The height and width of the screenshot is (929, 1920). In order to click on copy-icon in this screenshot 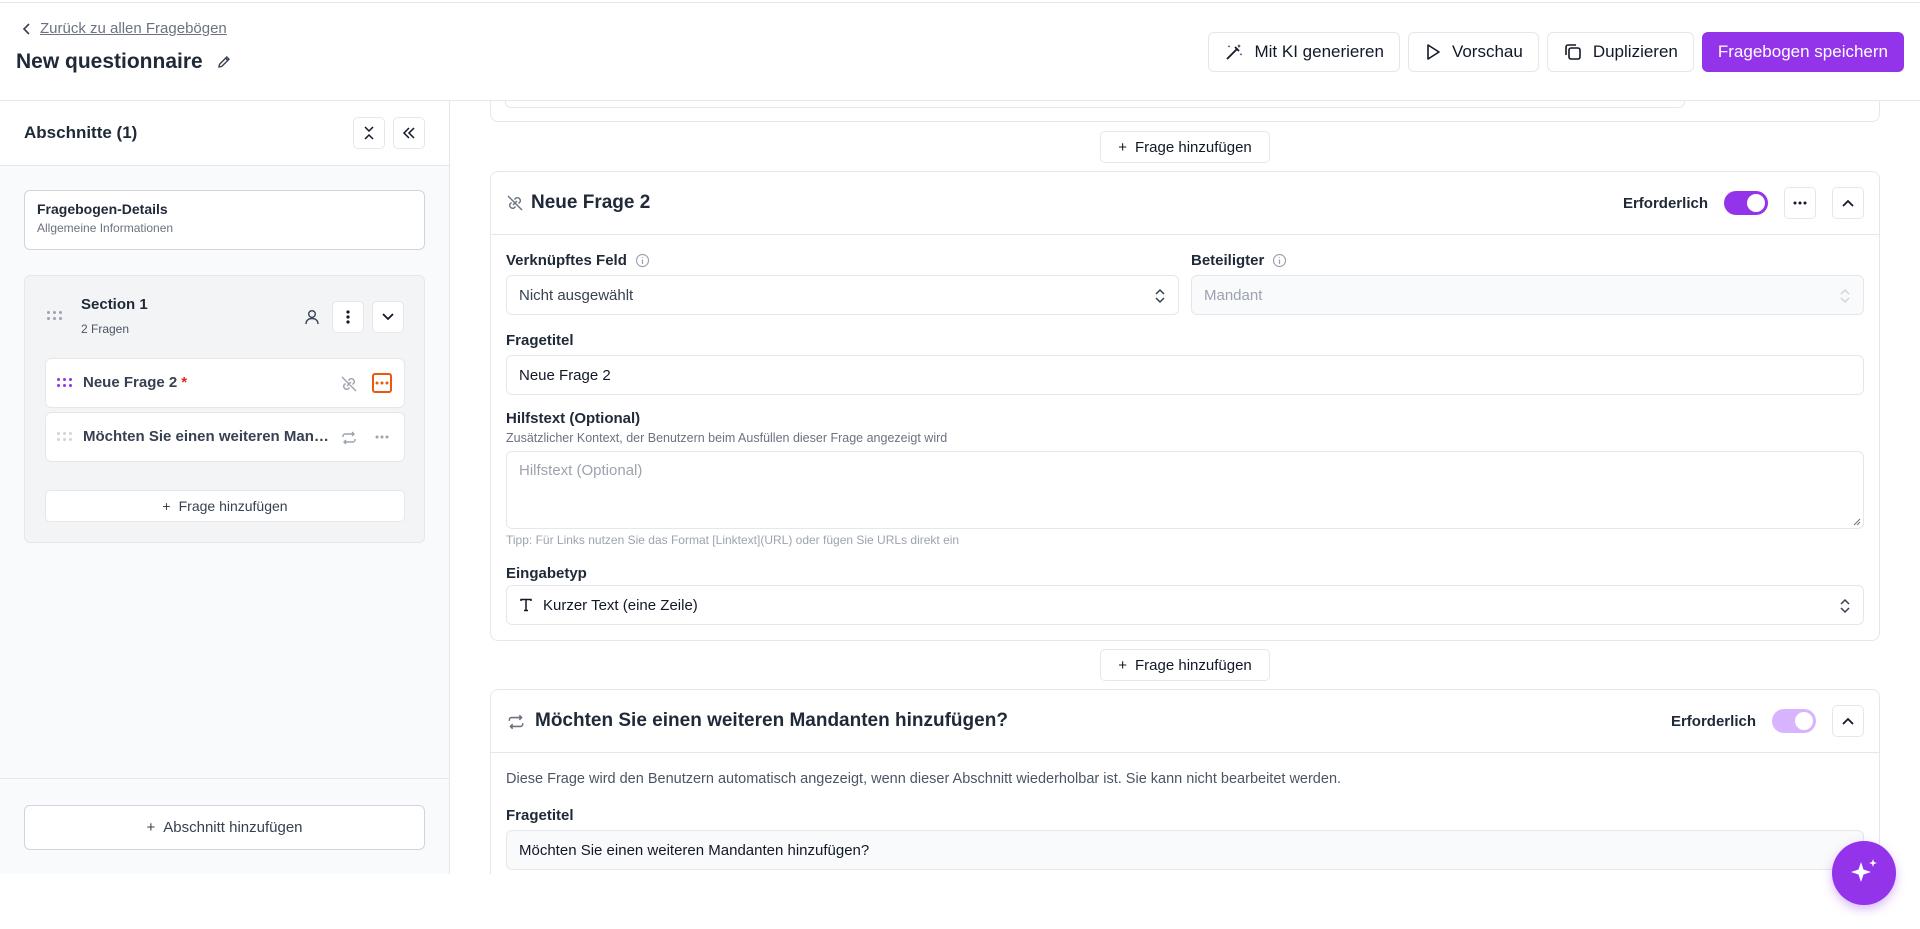, I will do `click(1573, 52)`.